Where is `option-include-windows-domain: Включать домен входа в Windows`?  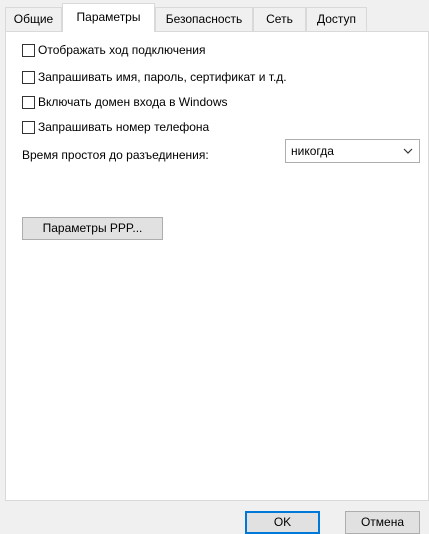
option-include-windows-domain: Включать домен входа в Windows is located at coordinates (124, 102).